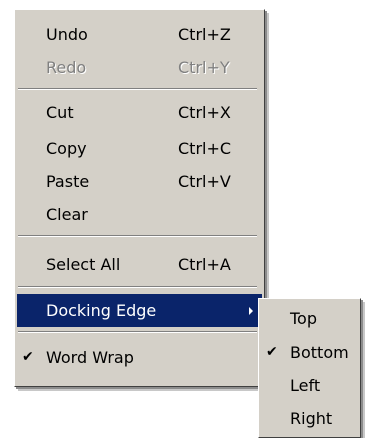 The width and height of the screenshot is (371, 438). I want to click on menu-item-label: Select All, so click(83, 264).